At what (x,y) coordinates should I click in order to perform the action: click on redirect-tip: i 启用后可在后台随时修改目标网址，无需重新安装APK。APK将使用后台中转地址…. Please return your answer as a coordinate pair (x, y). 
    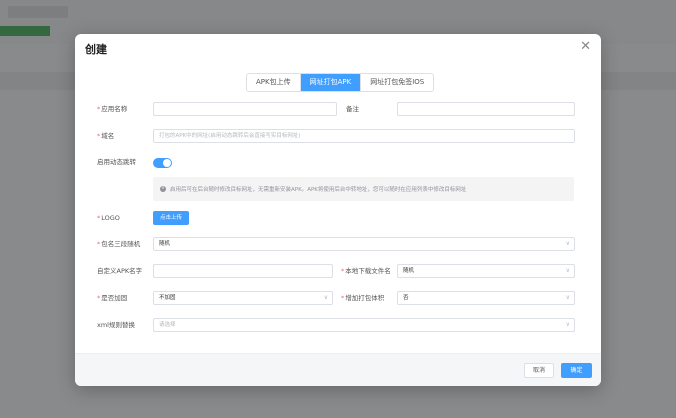
    Looking at the image, I should click on (363, 189).